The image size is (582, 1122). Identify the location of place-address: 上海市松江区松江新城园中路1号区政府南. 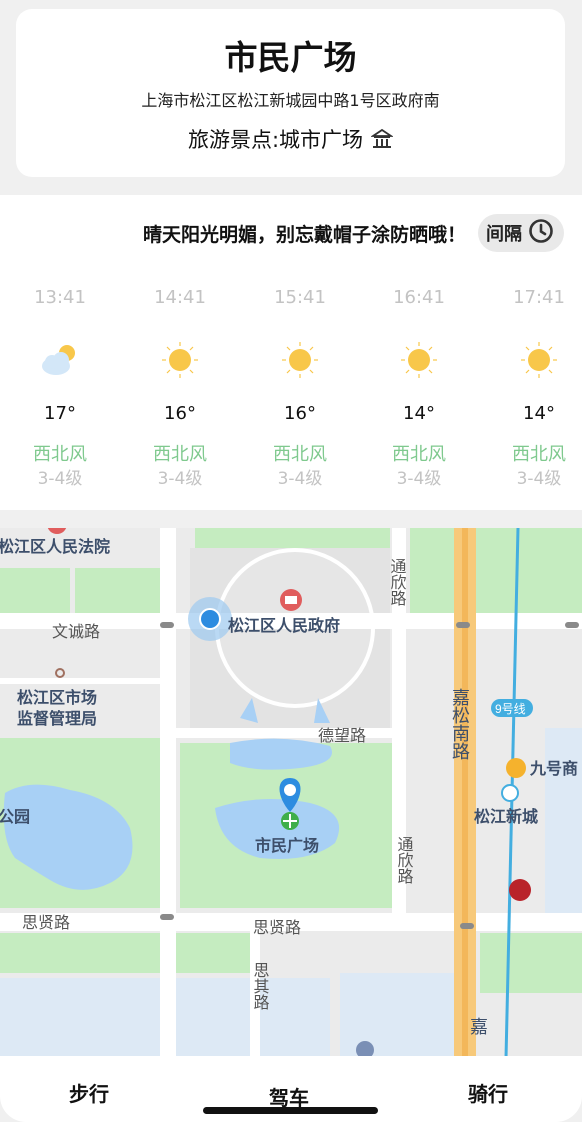
(290, 100).